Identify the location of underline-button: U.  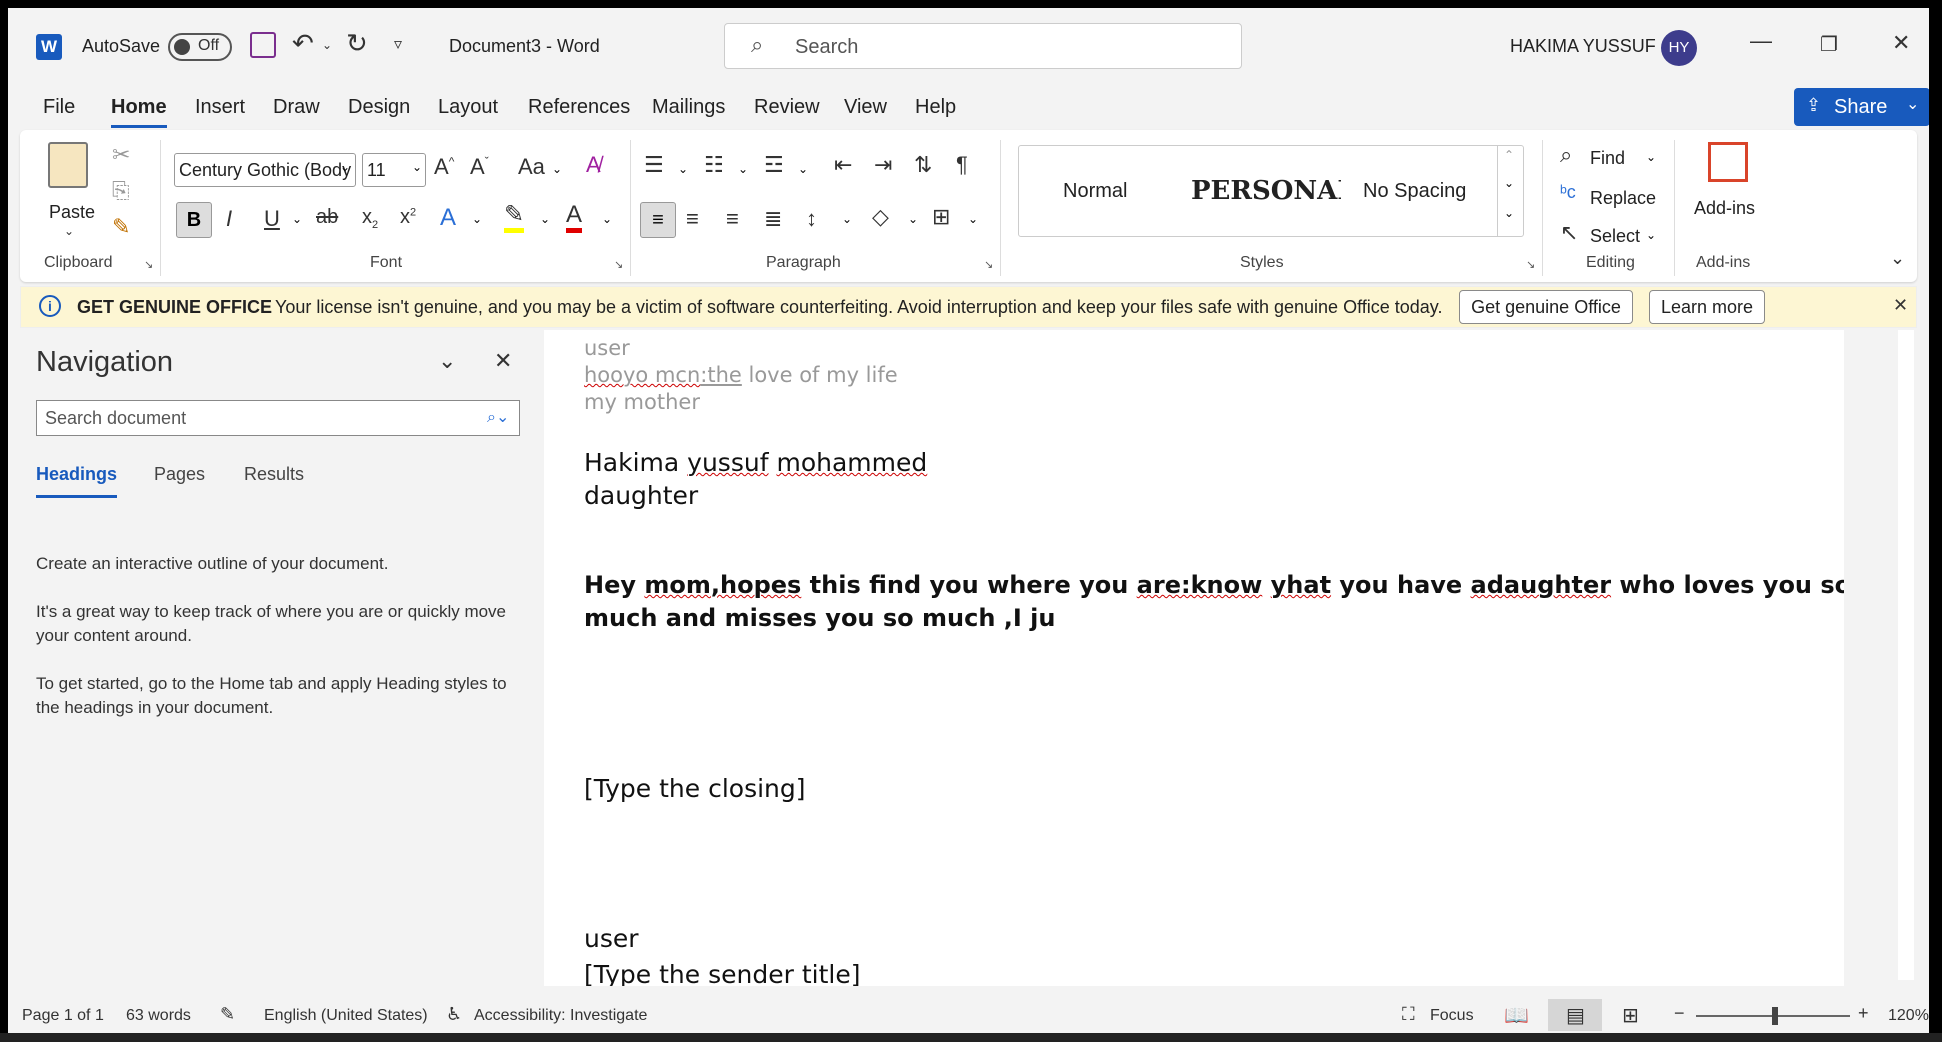
(272, 219).